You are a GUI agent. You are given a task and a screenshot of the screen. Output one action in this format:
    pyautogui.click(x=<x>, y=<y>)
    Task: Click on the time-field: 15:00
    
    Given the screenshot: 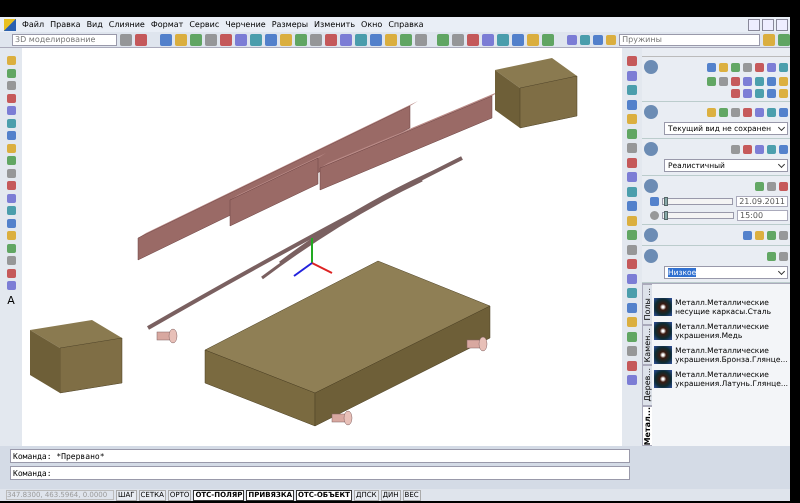 What is the action you would take?
    pyautogui.click(x=762, y=215)
    